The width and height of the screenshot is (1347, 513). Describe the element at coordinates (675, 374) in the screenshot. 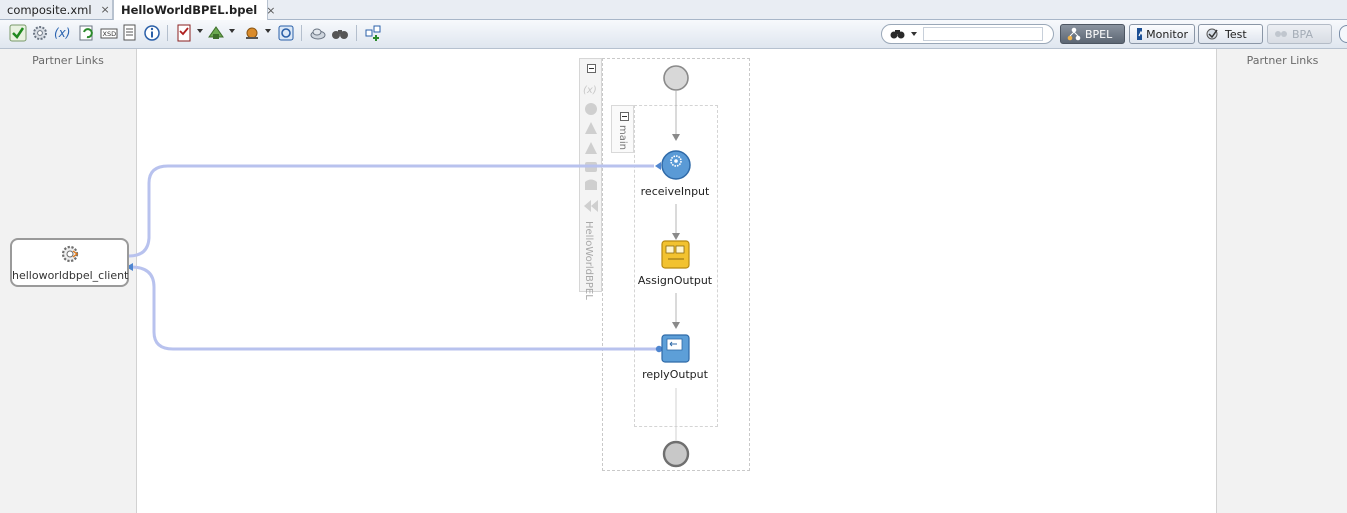

I see `activity-label-reply: replyOutput` at that location.